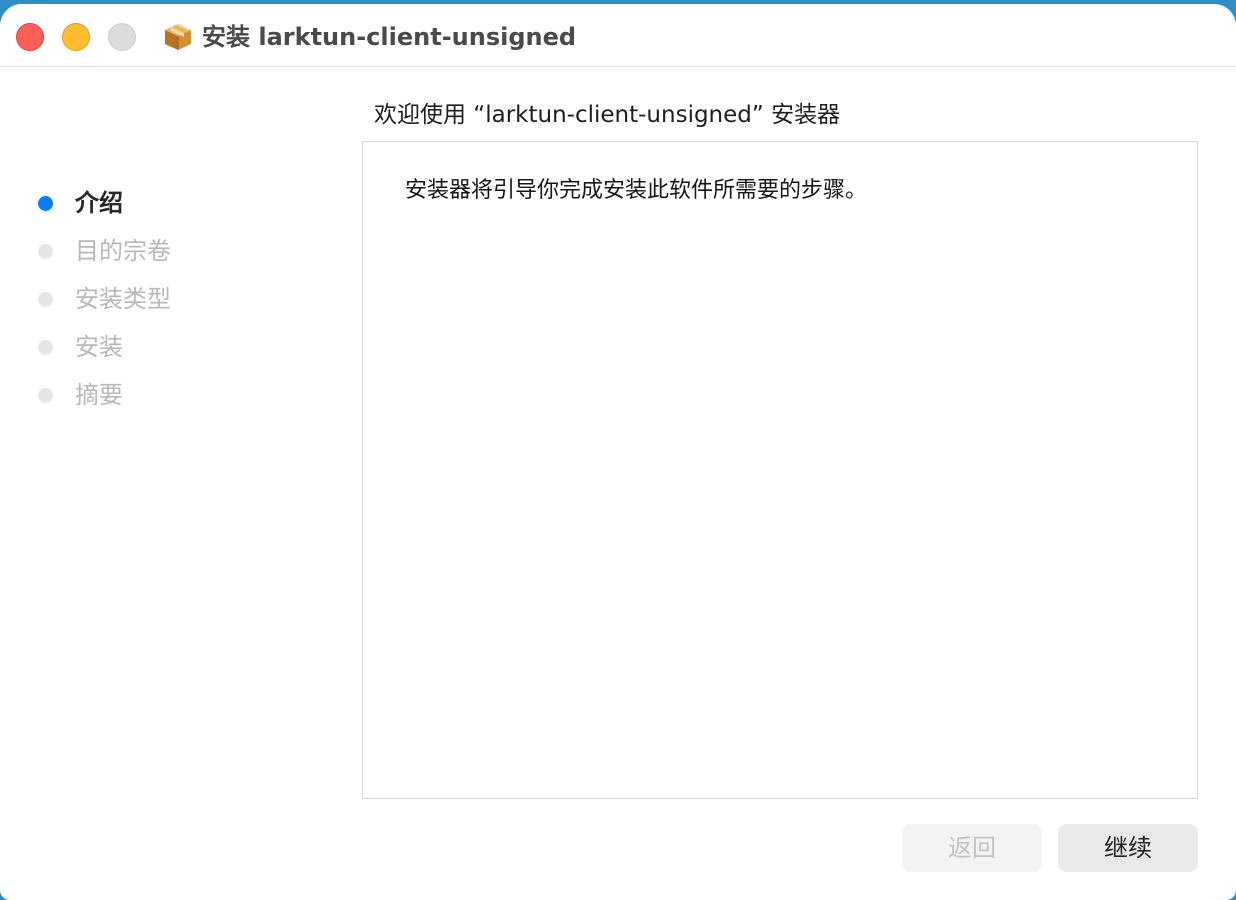 This screenshot has width=1236, height=900. I want to click on step-label: 目的宗卷, so click(123, 251).